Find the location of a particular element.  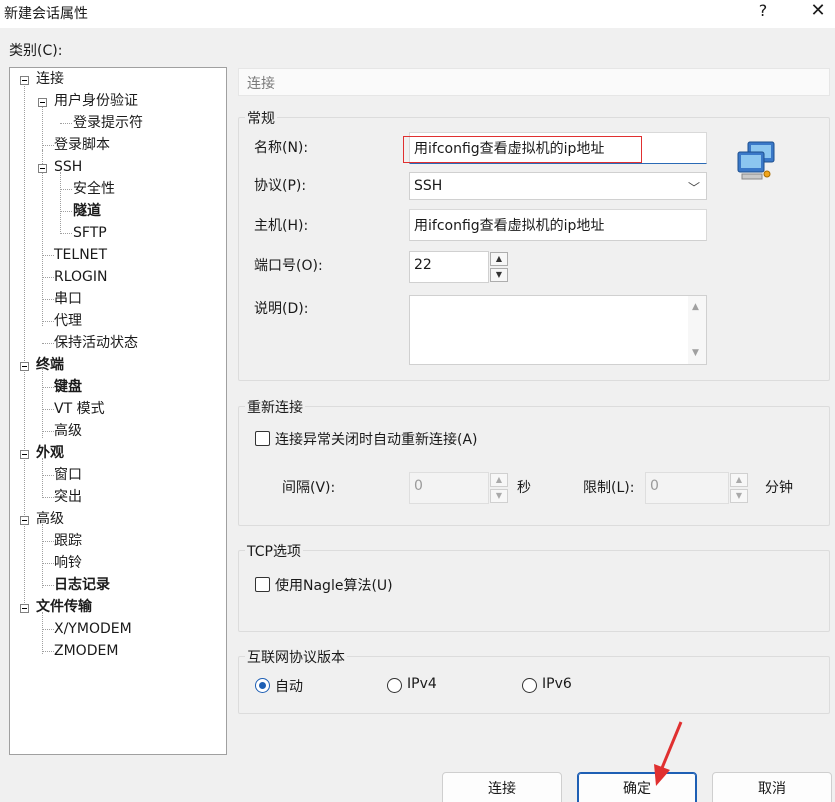

radio-auto is located at coordinates (262, 685).